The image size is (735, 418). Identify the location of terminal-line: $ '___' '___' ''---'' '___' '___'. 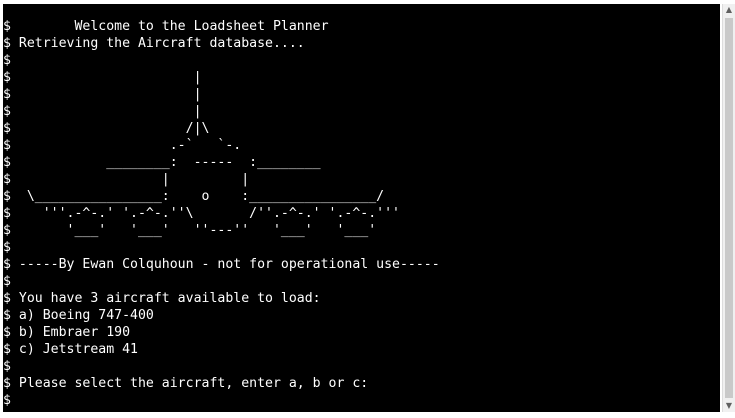
(221, 230).